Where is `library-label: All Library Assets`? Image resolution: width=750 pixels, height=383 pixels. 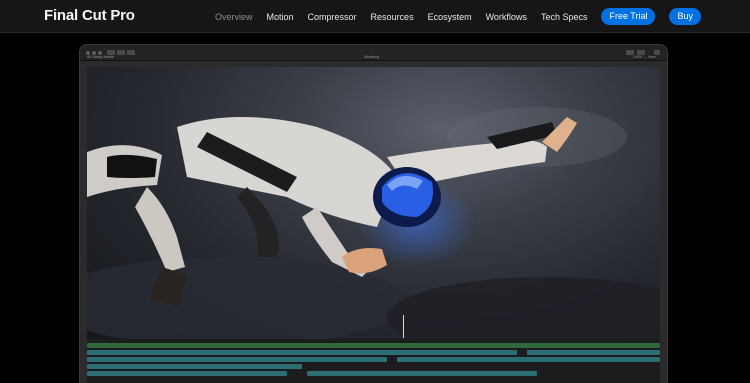 library-label: All Library Assets is located at coordinates (100, 57).